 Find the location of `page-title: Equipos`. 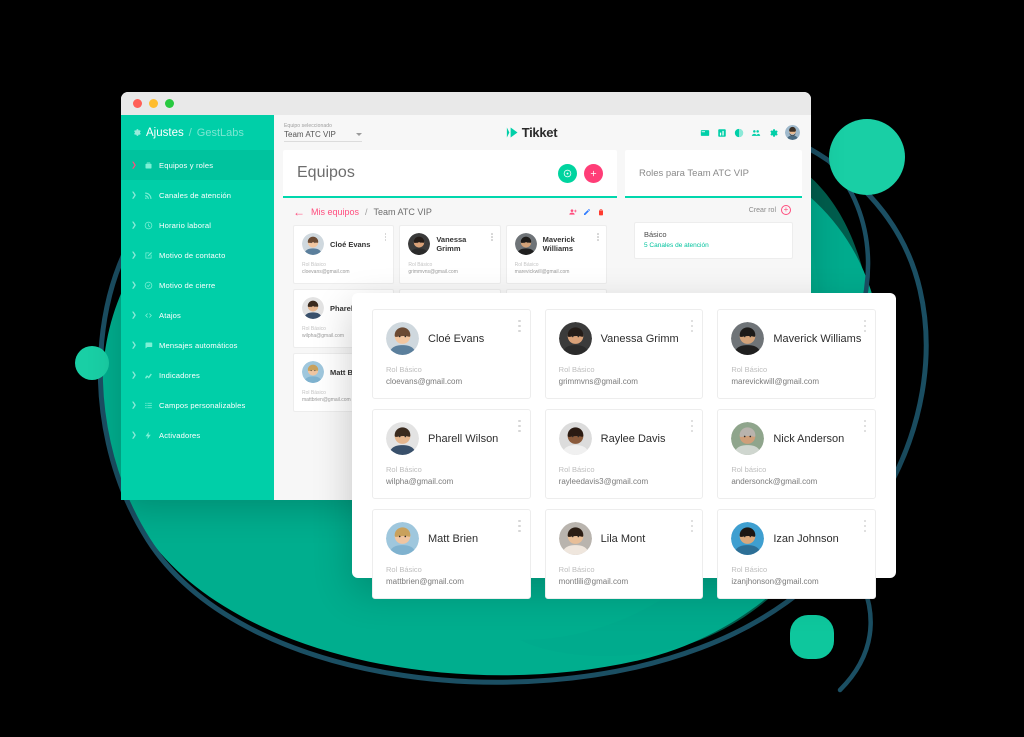

page-title: Equipos is located at coordinates (326, 172).